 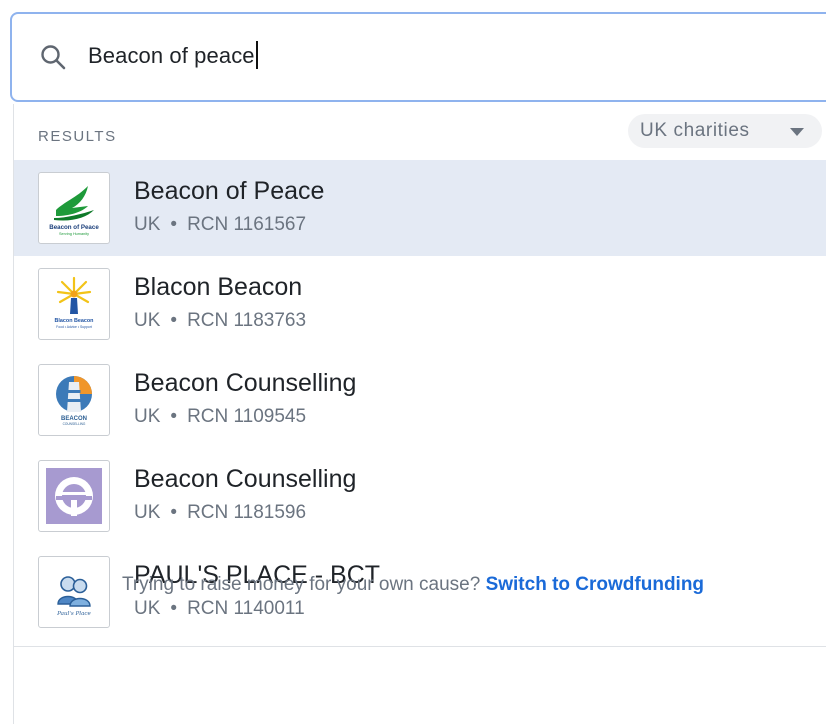 What do you see at coordinates (74, 234) in the screenshot?
I see `svg-text: Serving Humanity` at bounding box center [74, 234].